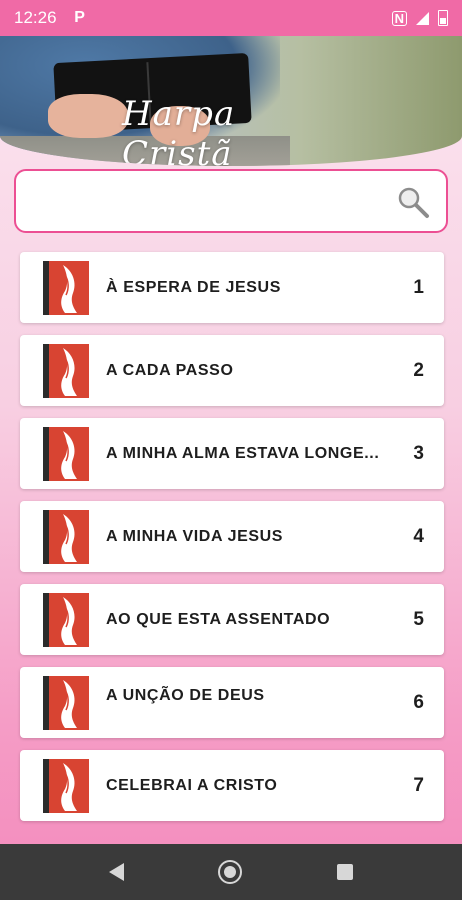 The height and width of the screenshot is (900, 462). I want to click on system-nav-bar, so click(231, 872).